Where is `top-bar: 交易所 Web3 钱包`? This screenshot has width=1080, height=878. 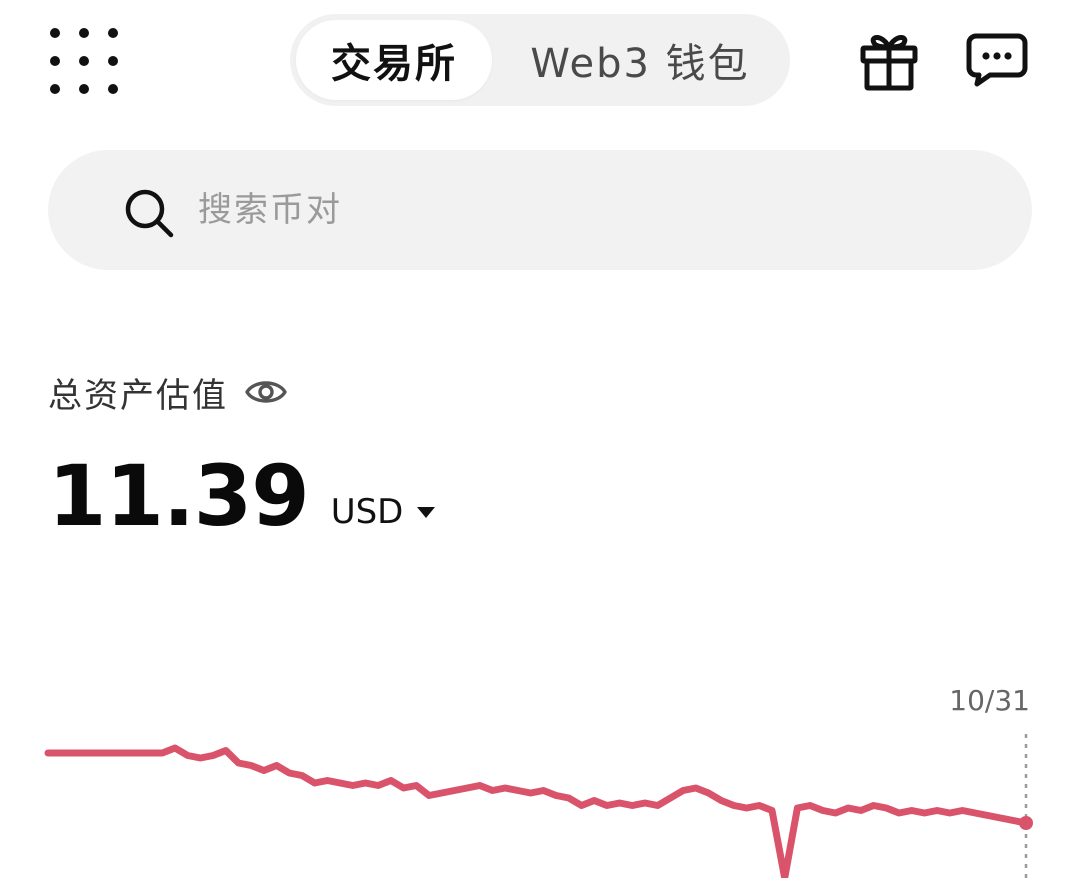 top-bar: 交易所 Web3 钱包 is located at coordinates (540, 60).